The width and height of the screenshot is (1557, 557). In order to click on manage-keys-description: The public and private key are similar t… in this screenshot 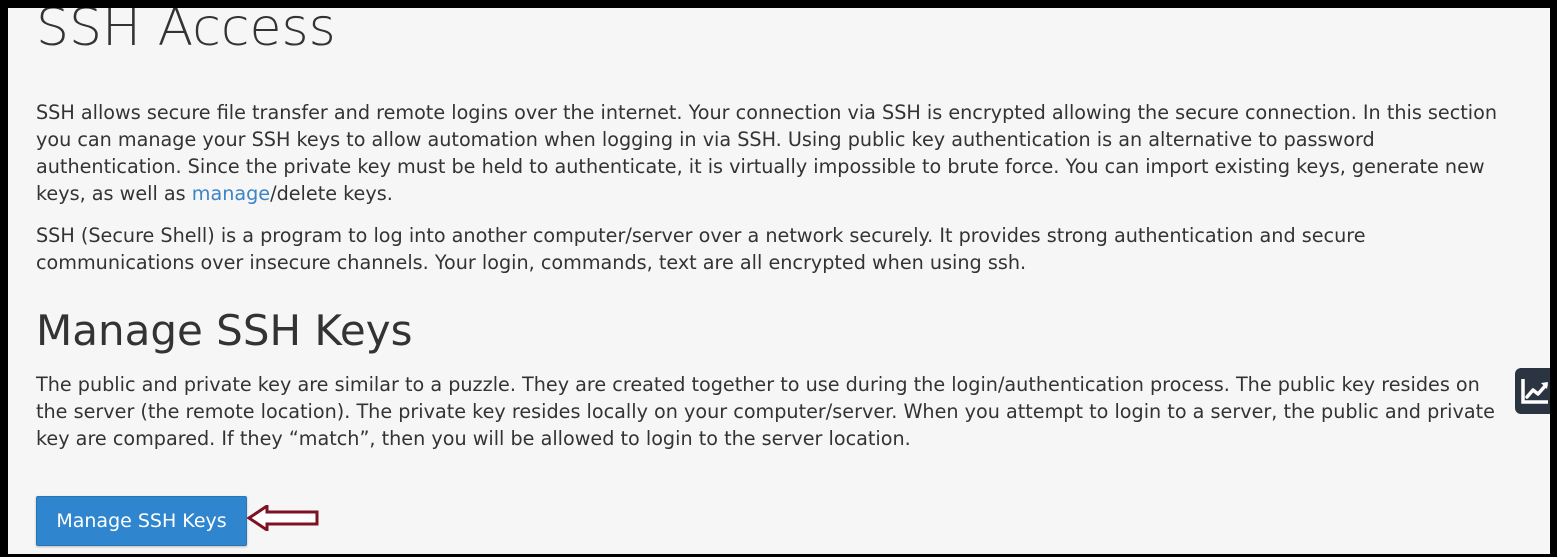, I will do `click(765, 411)`.